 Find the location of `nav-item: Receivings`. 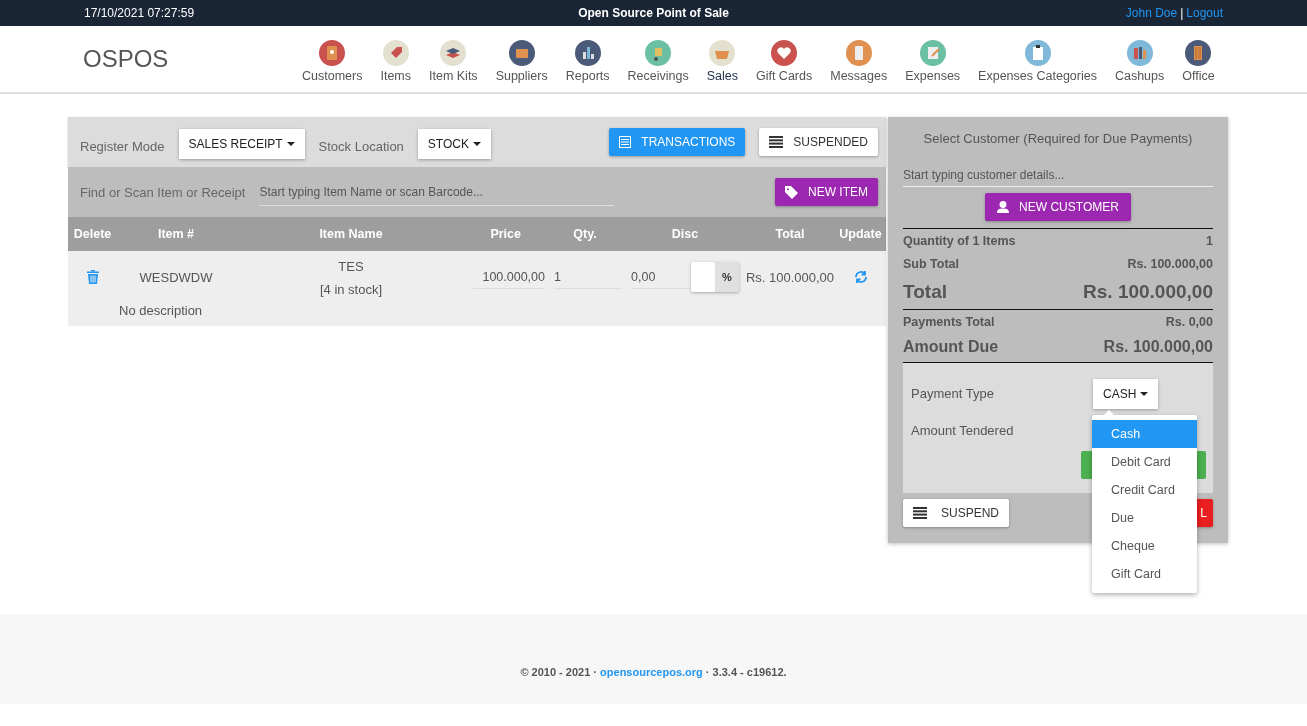

nav-item: Receivings is located at coordinates (658, 59).